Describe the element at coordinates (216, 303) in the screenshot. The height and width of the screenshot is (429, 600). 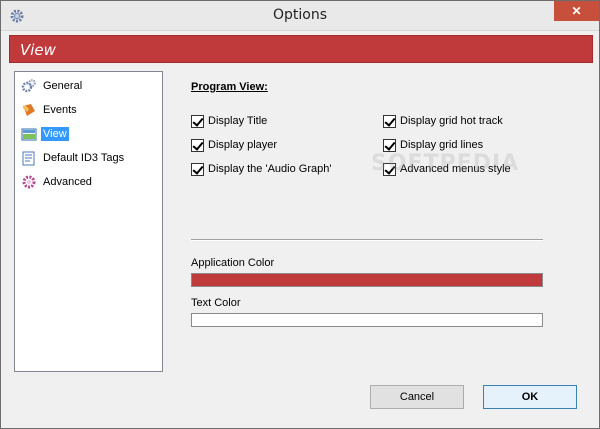
I see `text-color-label: Text Color` at that location.